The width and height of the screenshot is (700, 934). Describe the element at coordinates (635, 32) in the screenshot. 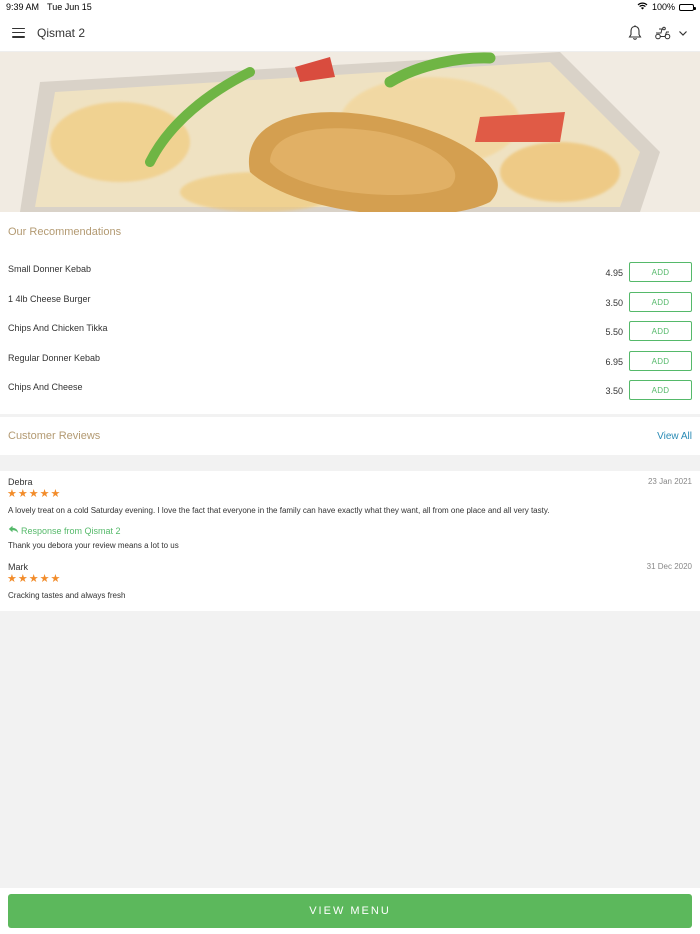

I see `bell-icon` at that location.